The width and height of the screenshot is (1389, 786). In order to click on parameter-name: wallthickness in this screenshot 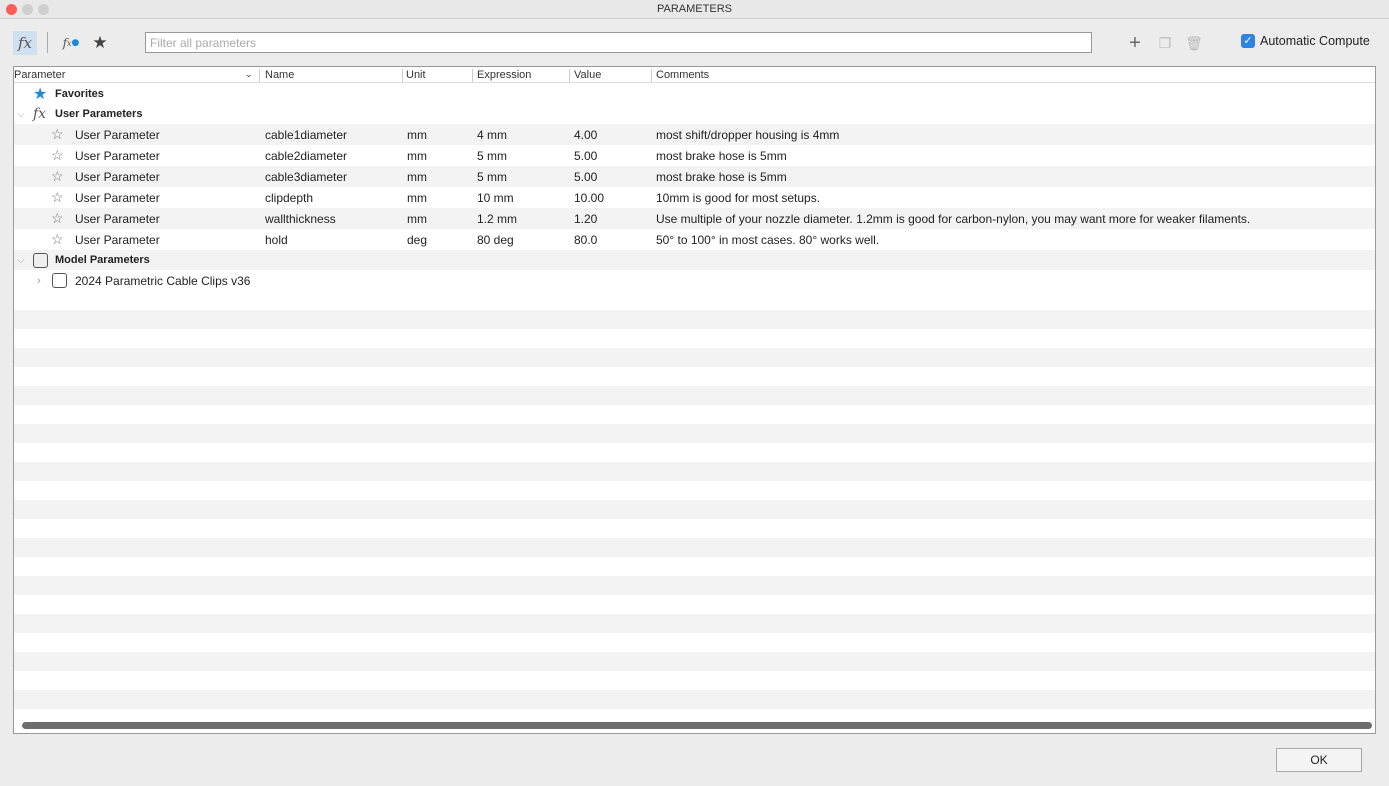, I will do `click(300, 219)`.